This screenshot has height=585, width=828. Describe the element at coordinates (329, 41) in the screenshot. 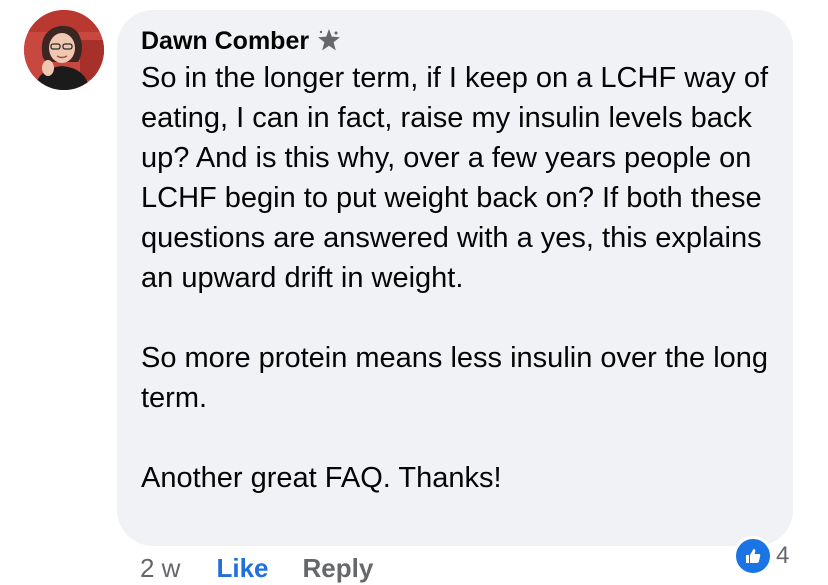

I see `top-fan-star-icon` at that location.